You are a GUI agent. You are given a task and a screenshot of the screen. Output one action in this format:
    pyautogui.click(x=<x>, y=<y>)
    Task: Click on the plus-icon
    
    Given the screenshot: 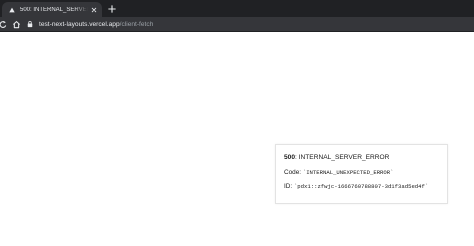 What is the action you would take?
    pyautogui.click(x=111, y=8)
    